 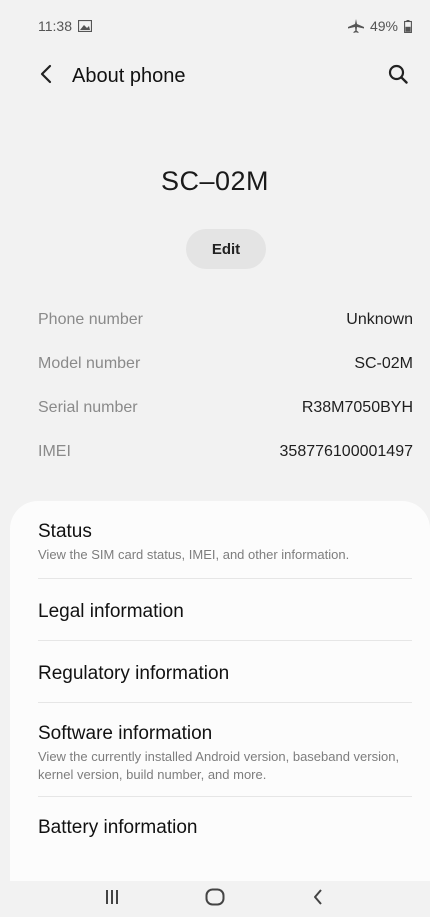 What do you see at coordinates (225, 452) in the screenshot?
I see `info-row-imei: IMEI 358776100001497` at bounding box center [225, 452].